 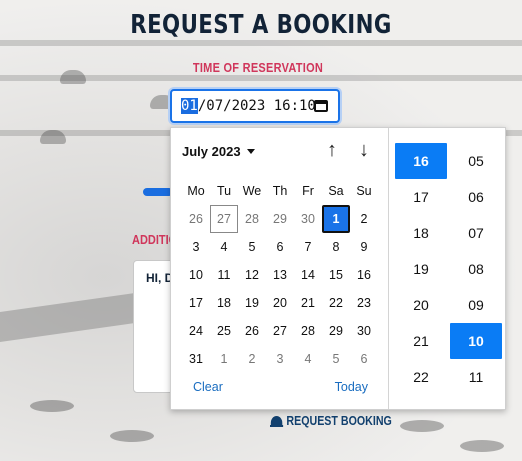 What do you see at coordinates (421, 233) in the screenshot?
I see `hour-option: 18` at bounding box center [421, 233].